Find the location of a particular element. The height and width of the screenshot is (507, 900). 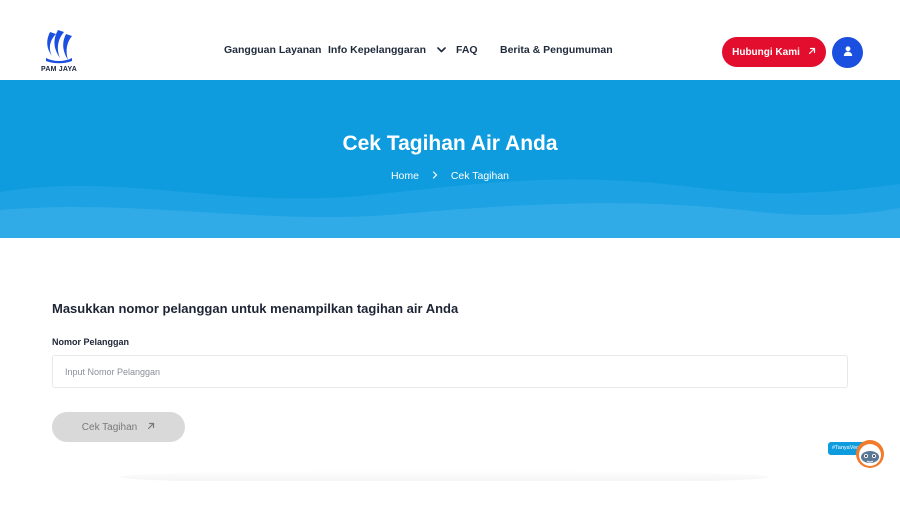

user-account-button is located at coordinates (847, 52).